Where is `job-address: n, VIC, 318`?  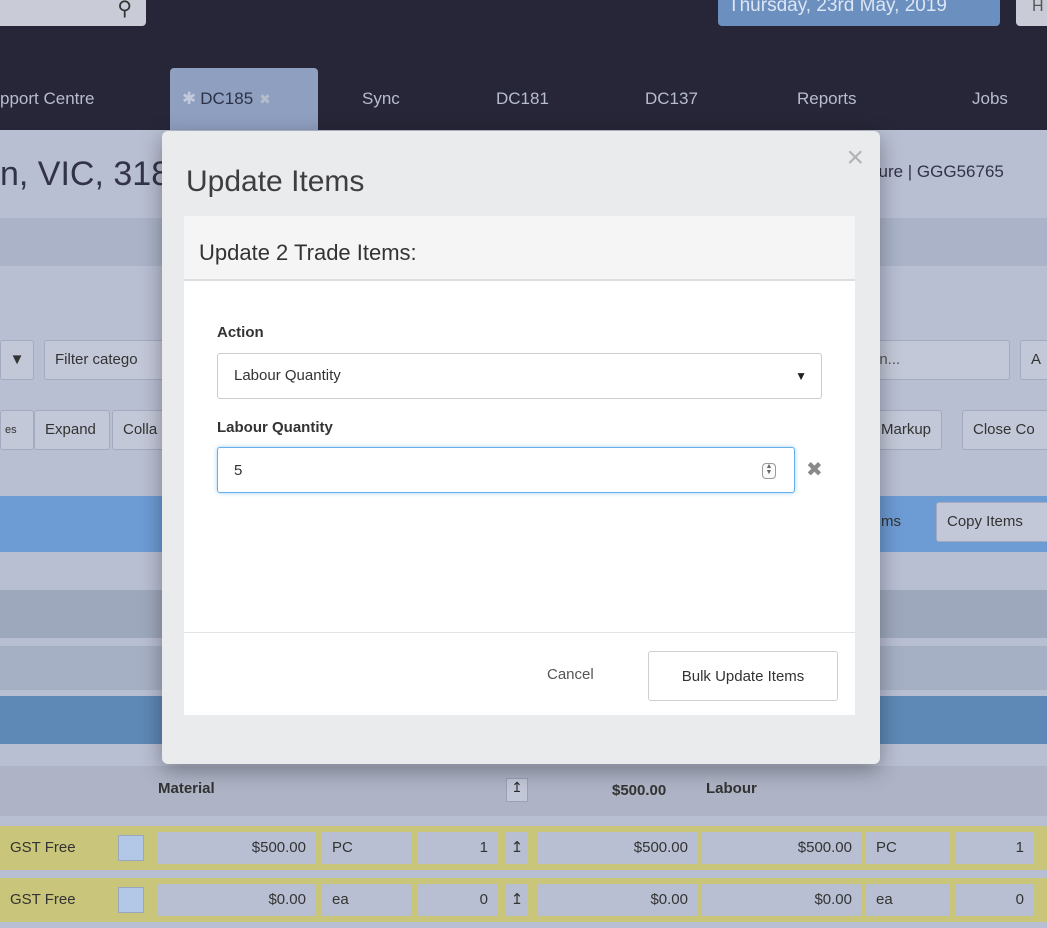
job-address: n, VIC, 318 is located at coordinates (85, 174).